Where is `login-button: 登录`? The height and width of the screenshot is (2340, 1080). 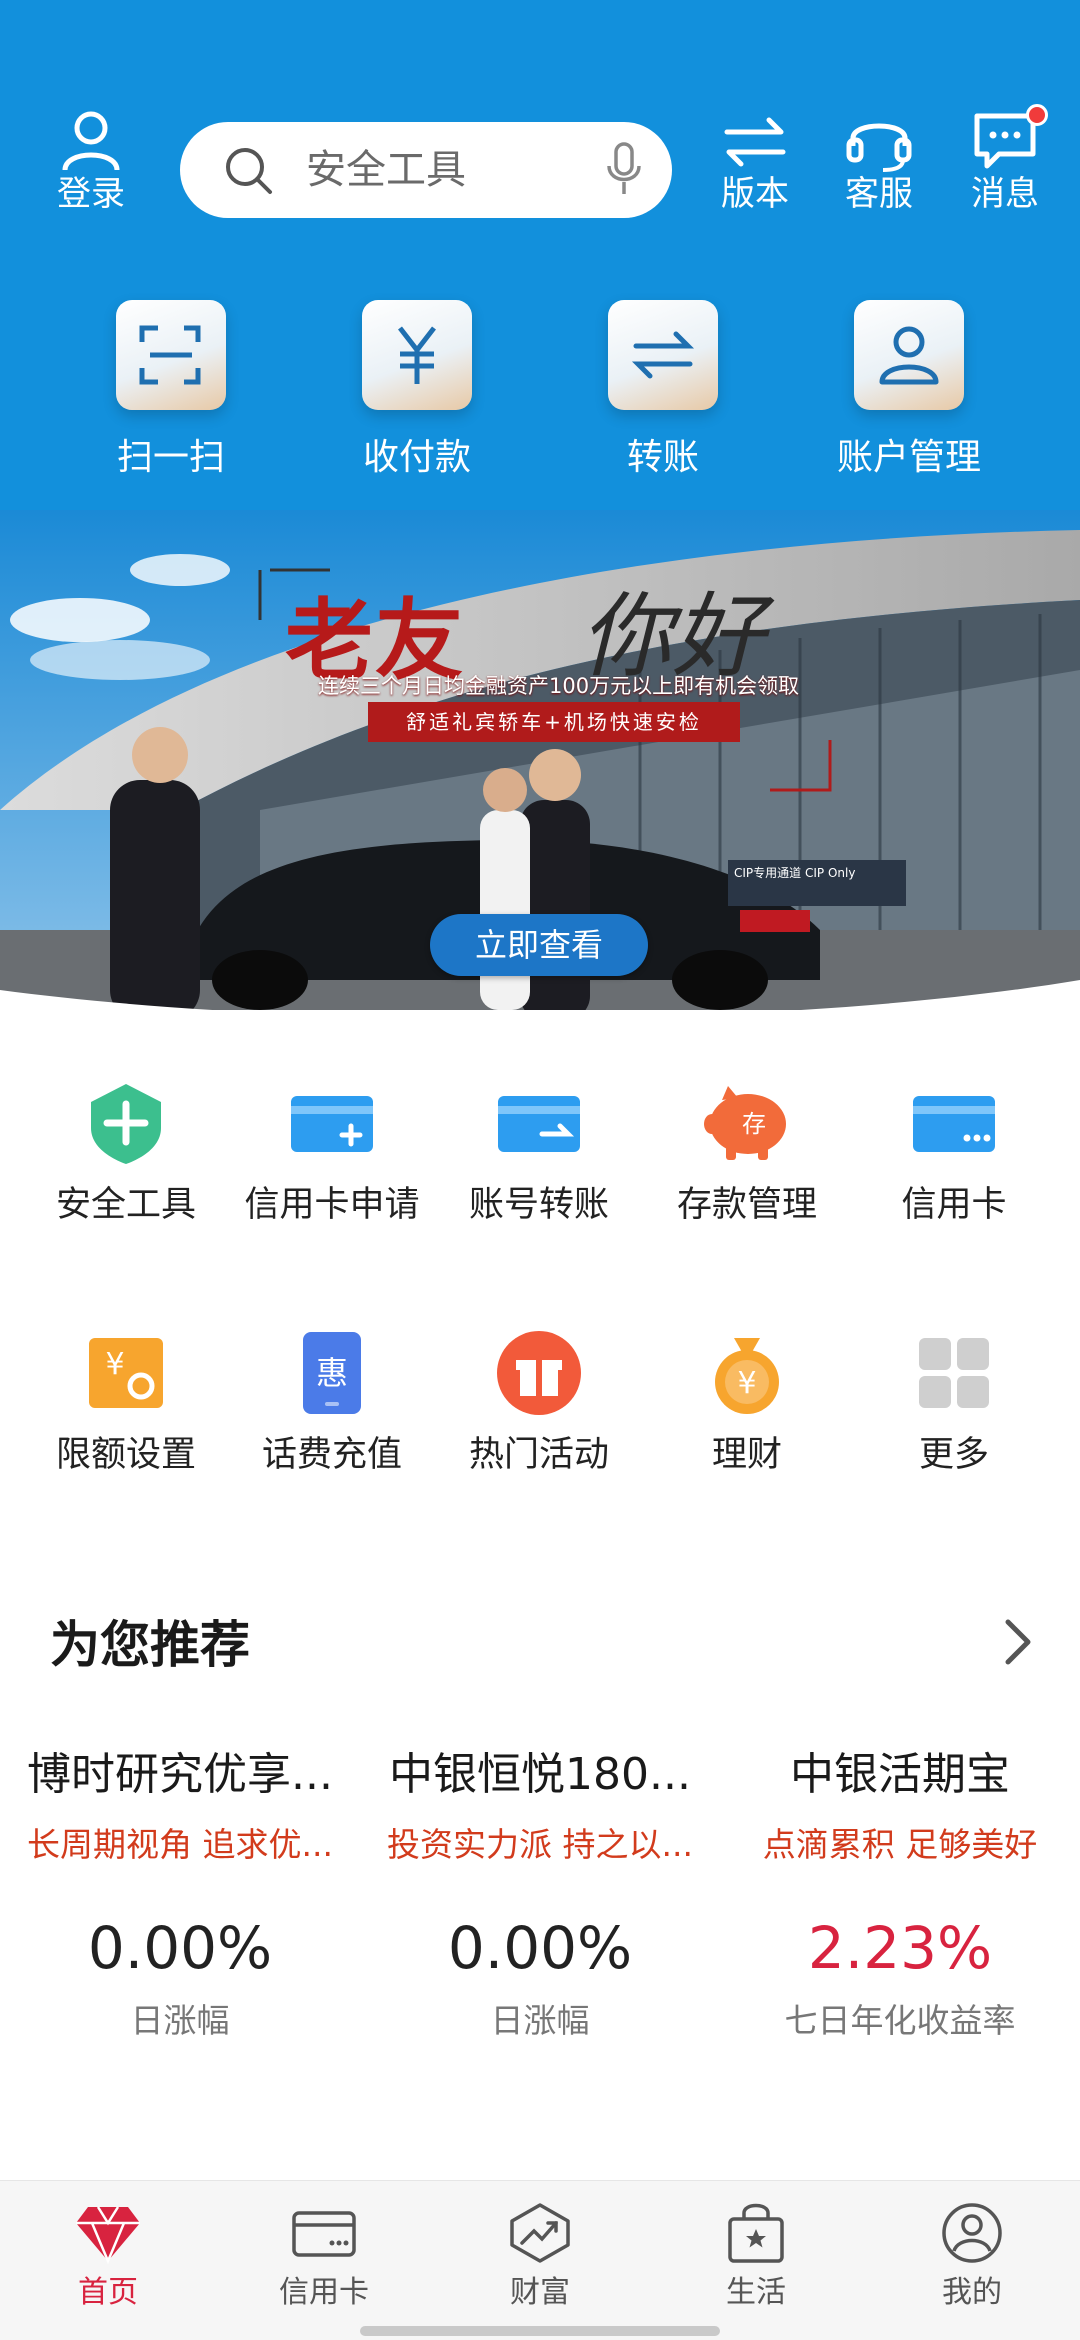 login-button: 登录 is located at coordinates (91, 162).